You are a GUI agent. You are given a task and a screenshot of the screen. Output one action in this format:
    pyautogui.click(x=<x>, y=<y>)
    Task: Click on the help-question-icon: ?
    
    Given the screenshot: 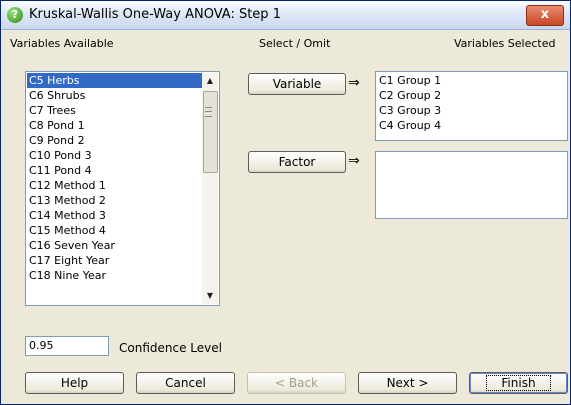 What is the action you would take?
    pyautogui.click(x=15, y=15)
    